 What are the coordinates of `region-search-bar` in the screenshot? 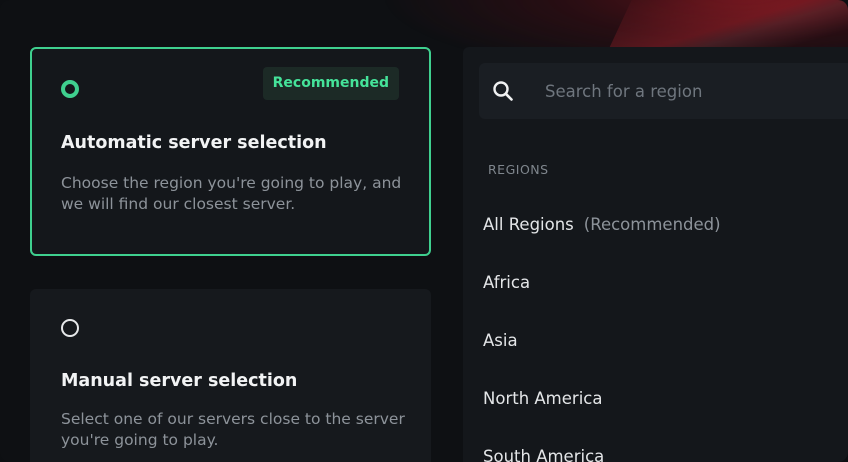 It's located at (663, 91).